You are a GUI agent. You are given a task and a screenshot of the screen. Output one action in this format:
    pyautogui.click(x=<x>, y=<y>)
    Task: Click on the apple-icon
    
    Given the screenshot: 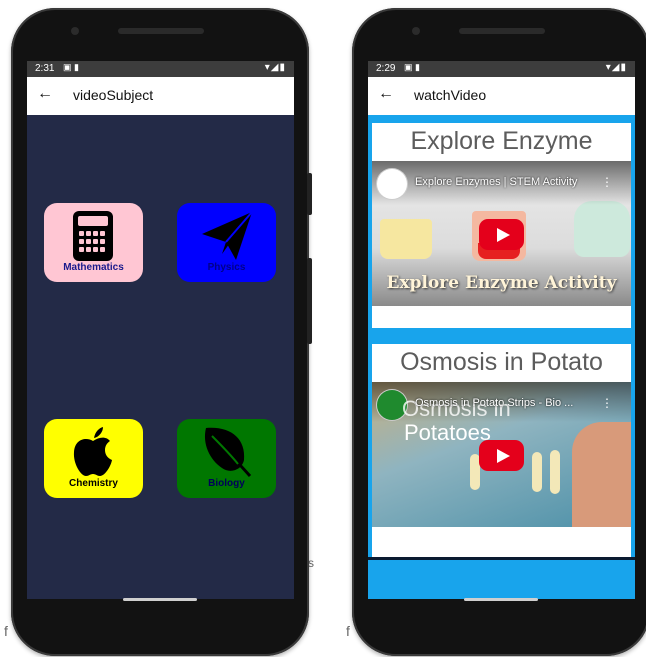 What is the action you would take?
    pyautogui.click(x=92, y=451)
    